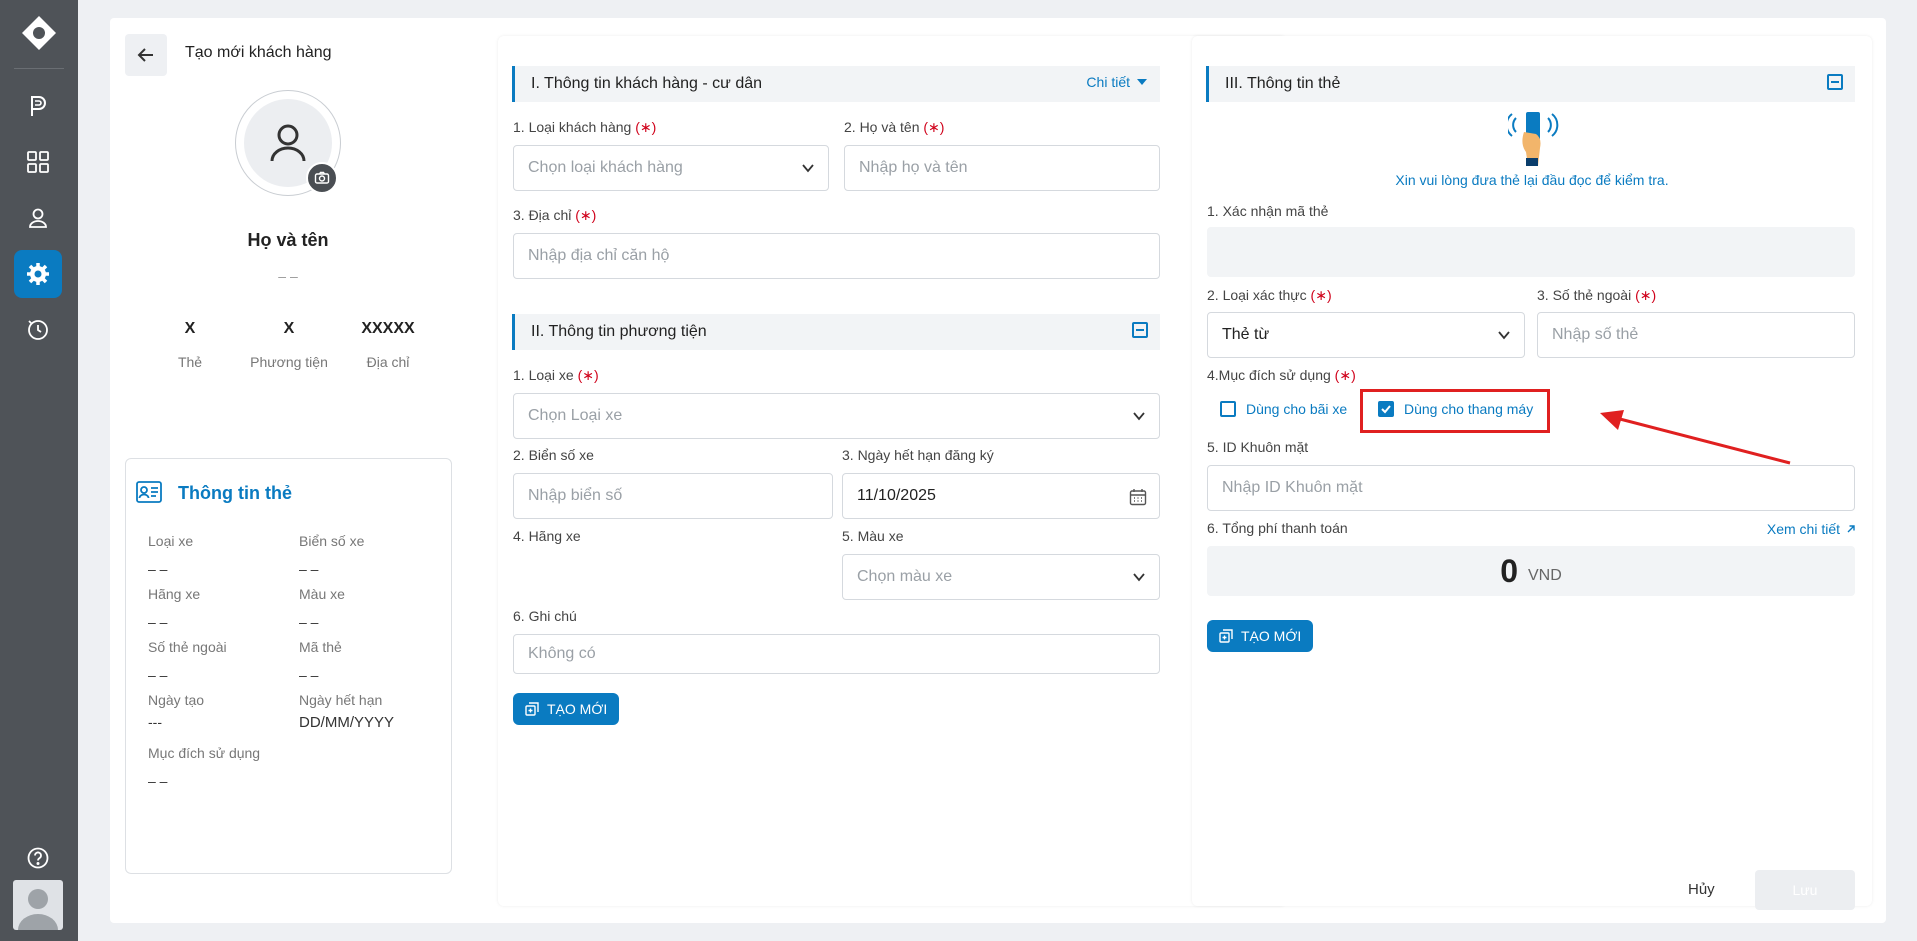 The width and height of the screenshot is (1917, 941). Describe the element at coordinates (562, 653) in the screenshot. I see `input-placeholder: Không có` at that location.